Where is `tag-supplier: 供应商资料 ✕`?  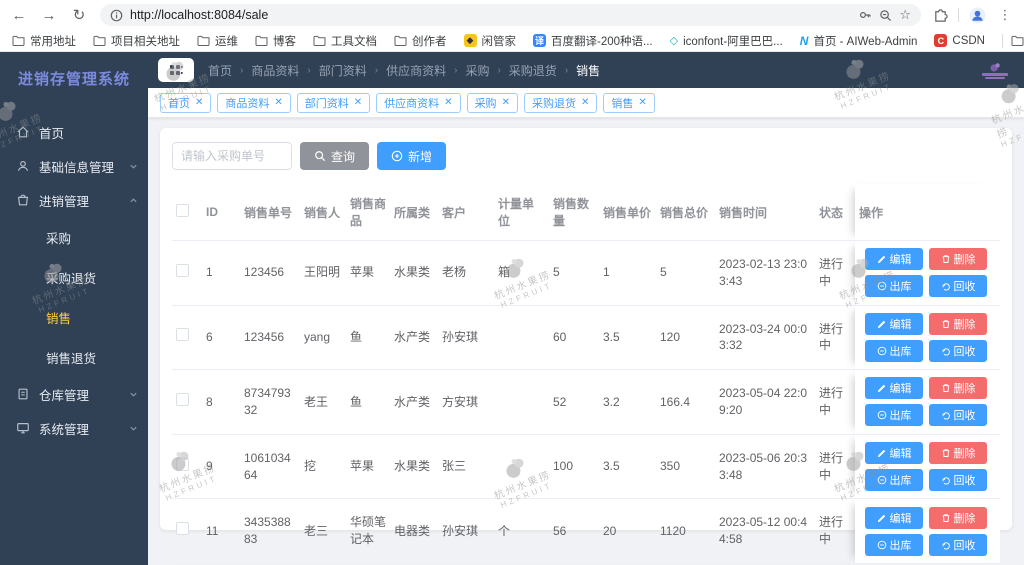 tag-supplier: 供应商资料 ✕ is located at coordinates (418, 102).